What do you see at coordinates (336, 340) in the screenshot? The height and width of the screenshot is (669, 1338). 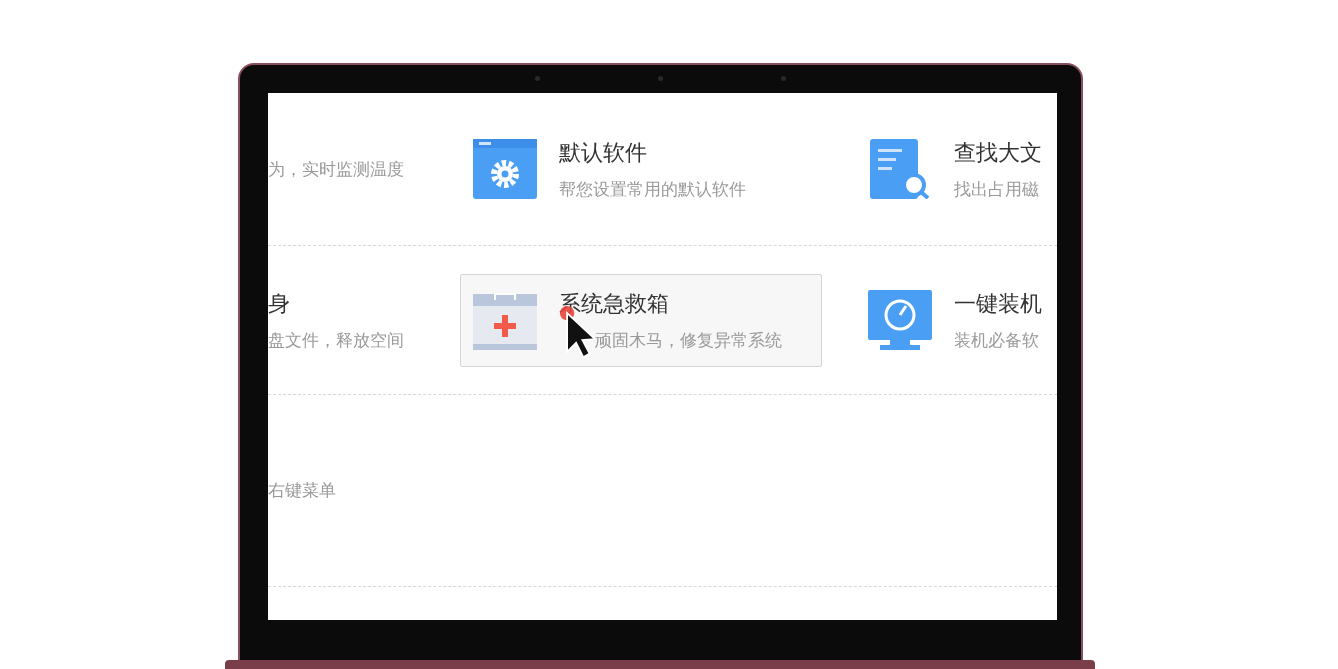 I see `tool-description: 盘文件，释放空间` at bounding box center [336, 340].